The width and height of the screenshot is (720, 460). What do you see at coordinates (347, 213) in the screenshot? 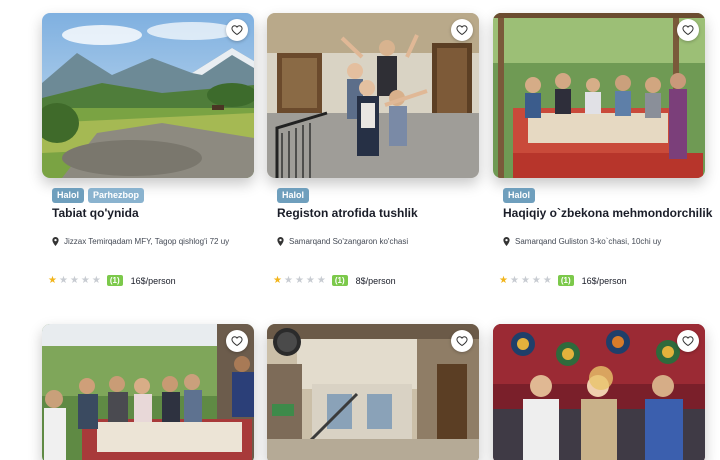
I see `listing-title: Registon atrofida tushlik` at bounding box center [347, 213].